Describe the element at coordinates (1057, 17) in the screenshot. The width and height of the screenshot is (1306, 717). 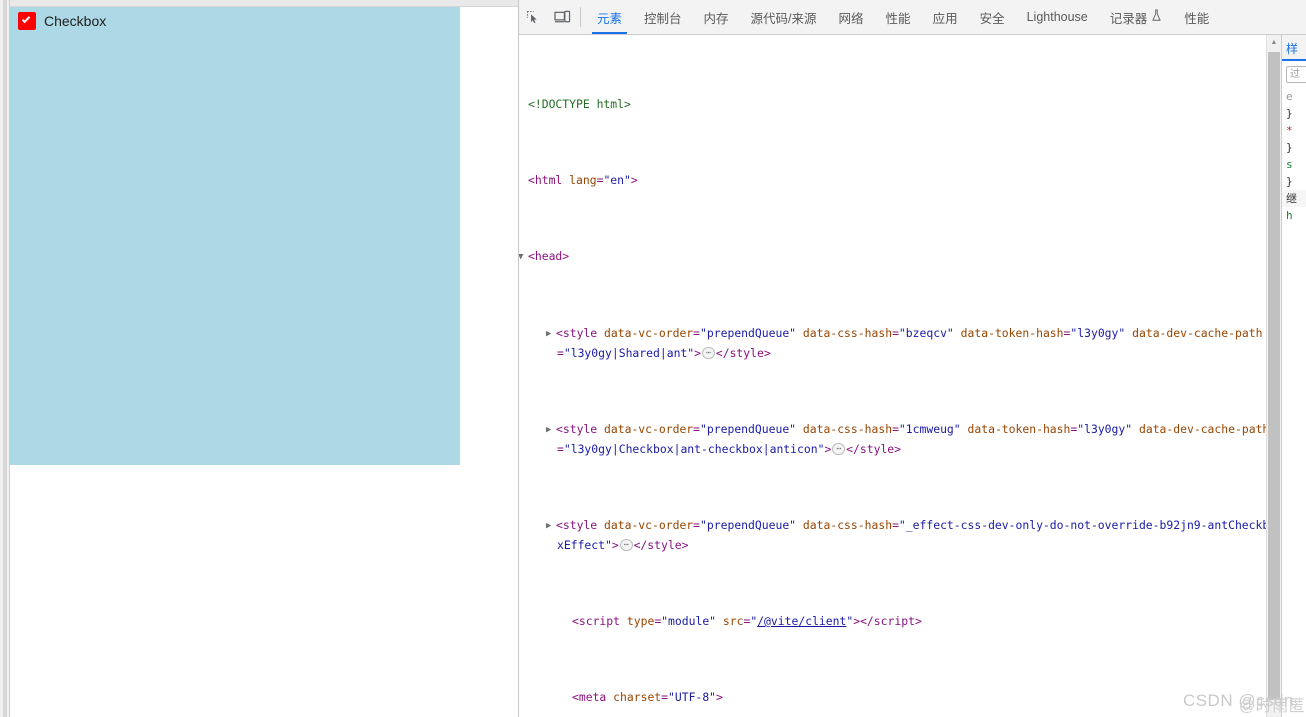
I see `tab-lighthouse: Lighthouse` at that location.